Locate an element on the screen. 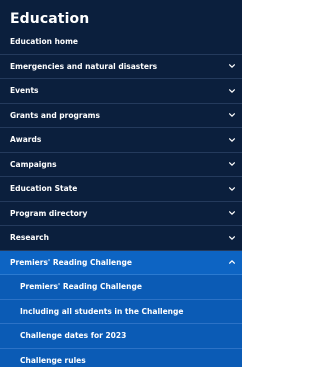  nav-item-emergencies-and-natural-disasters: Emergencies and natural disasters is located at coordinates (121, 67).